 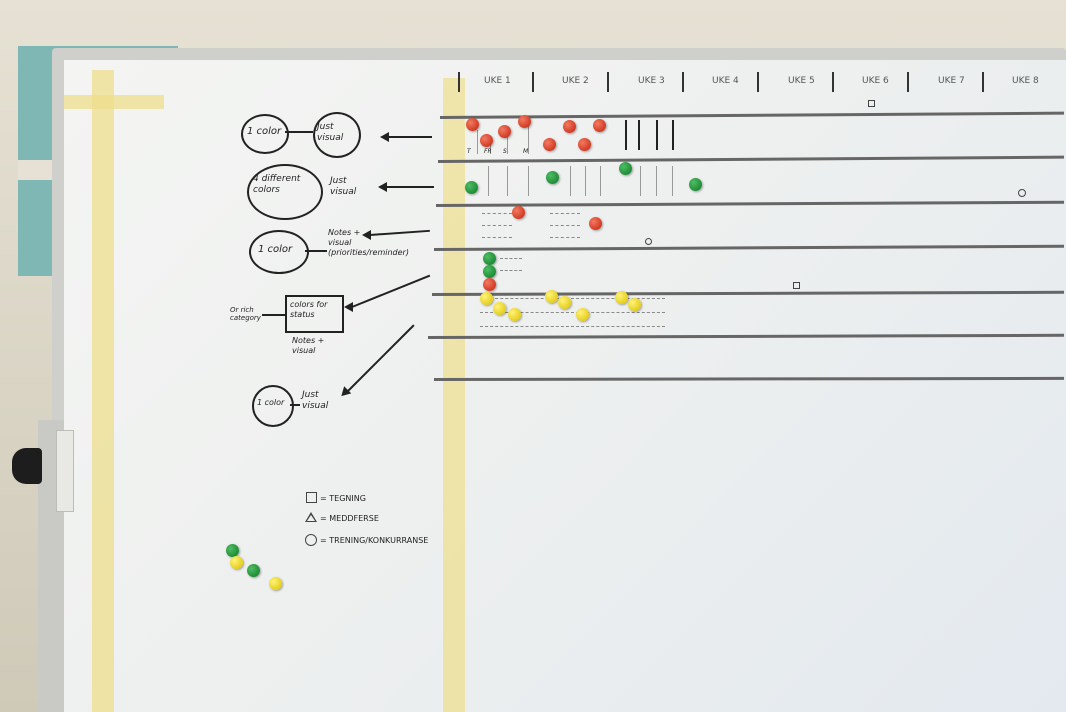 I want to click on row4-box-note: colors for status, so click(x=309, y=309).